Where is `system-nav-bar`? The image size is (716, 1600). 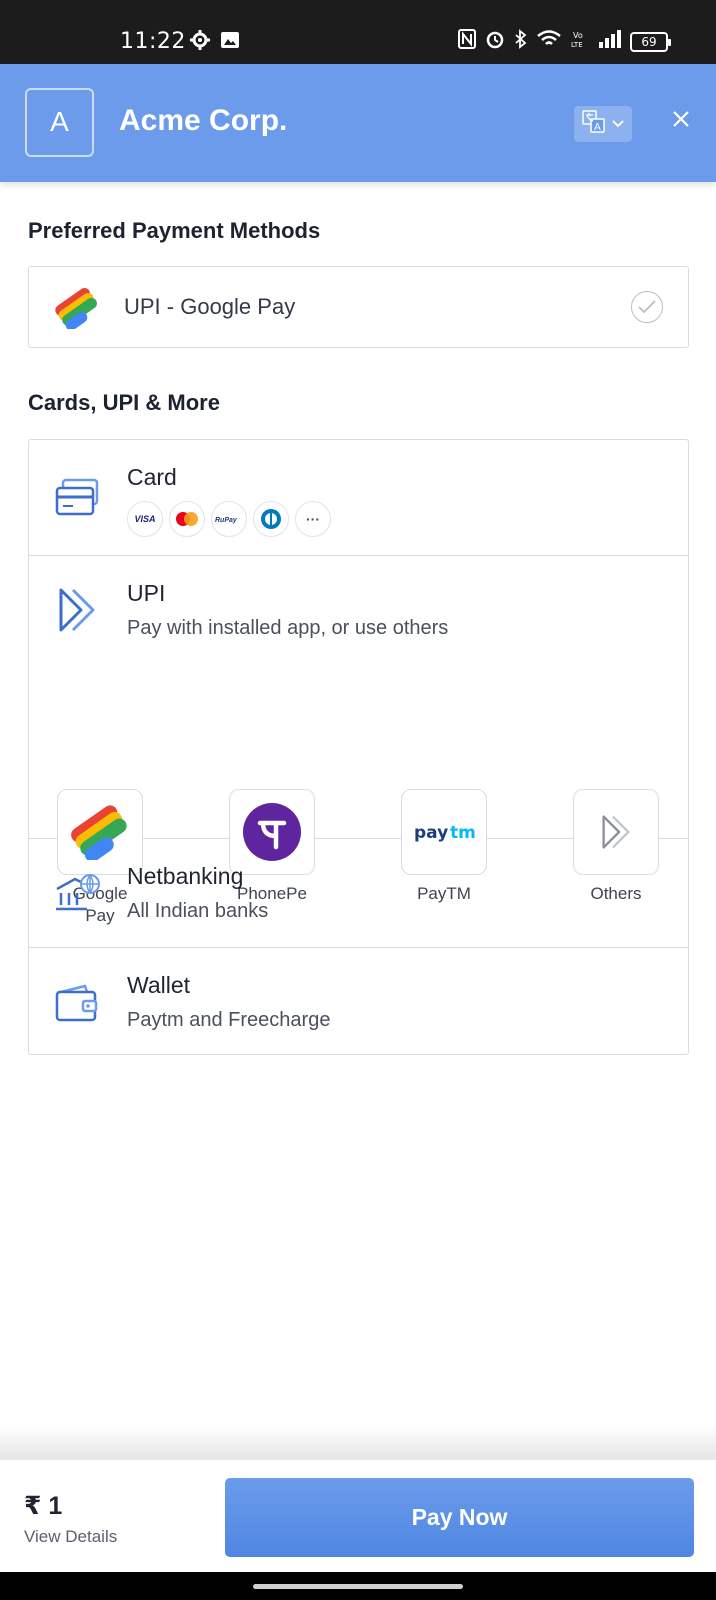
system-nav-bar is located at coordinates (358, 1586).